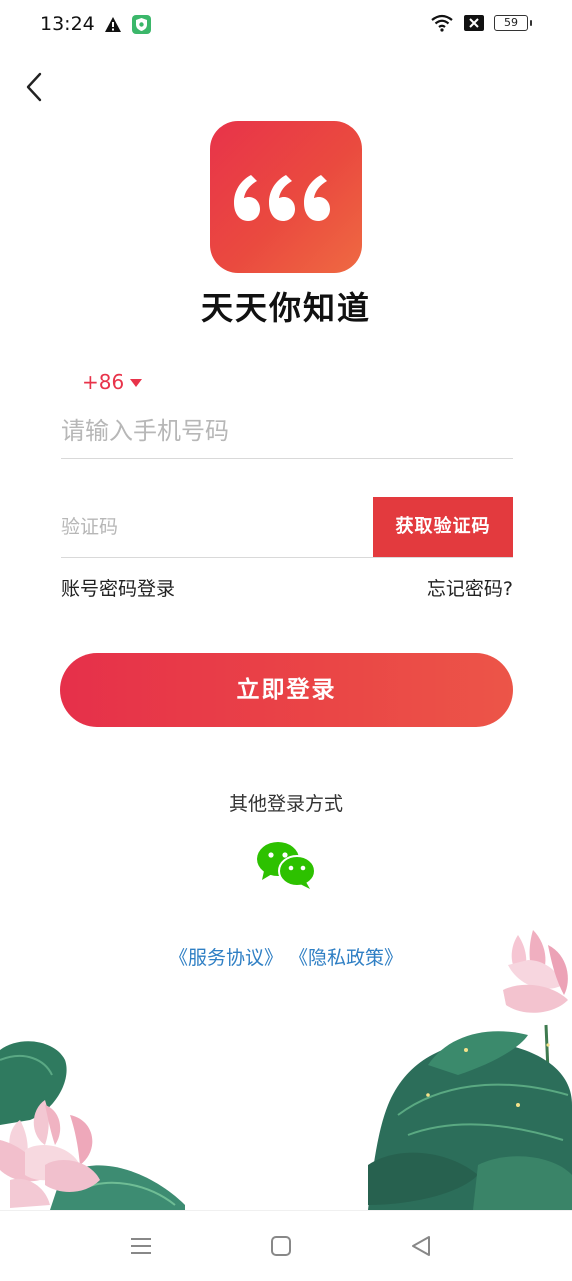 This screenshot has width=572, height=1281. What do you see at coordinates (226, 958) in the screenshot?
I see `service-agreement-link: 《服务协议》` at bounding box center [226, 958].